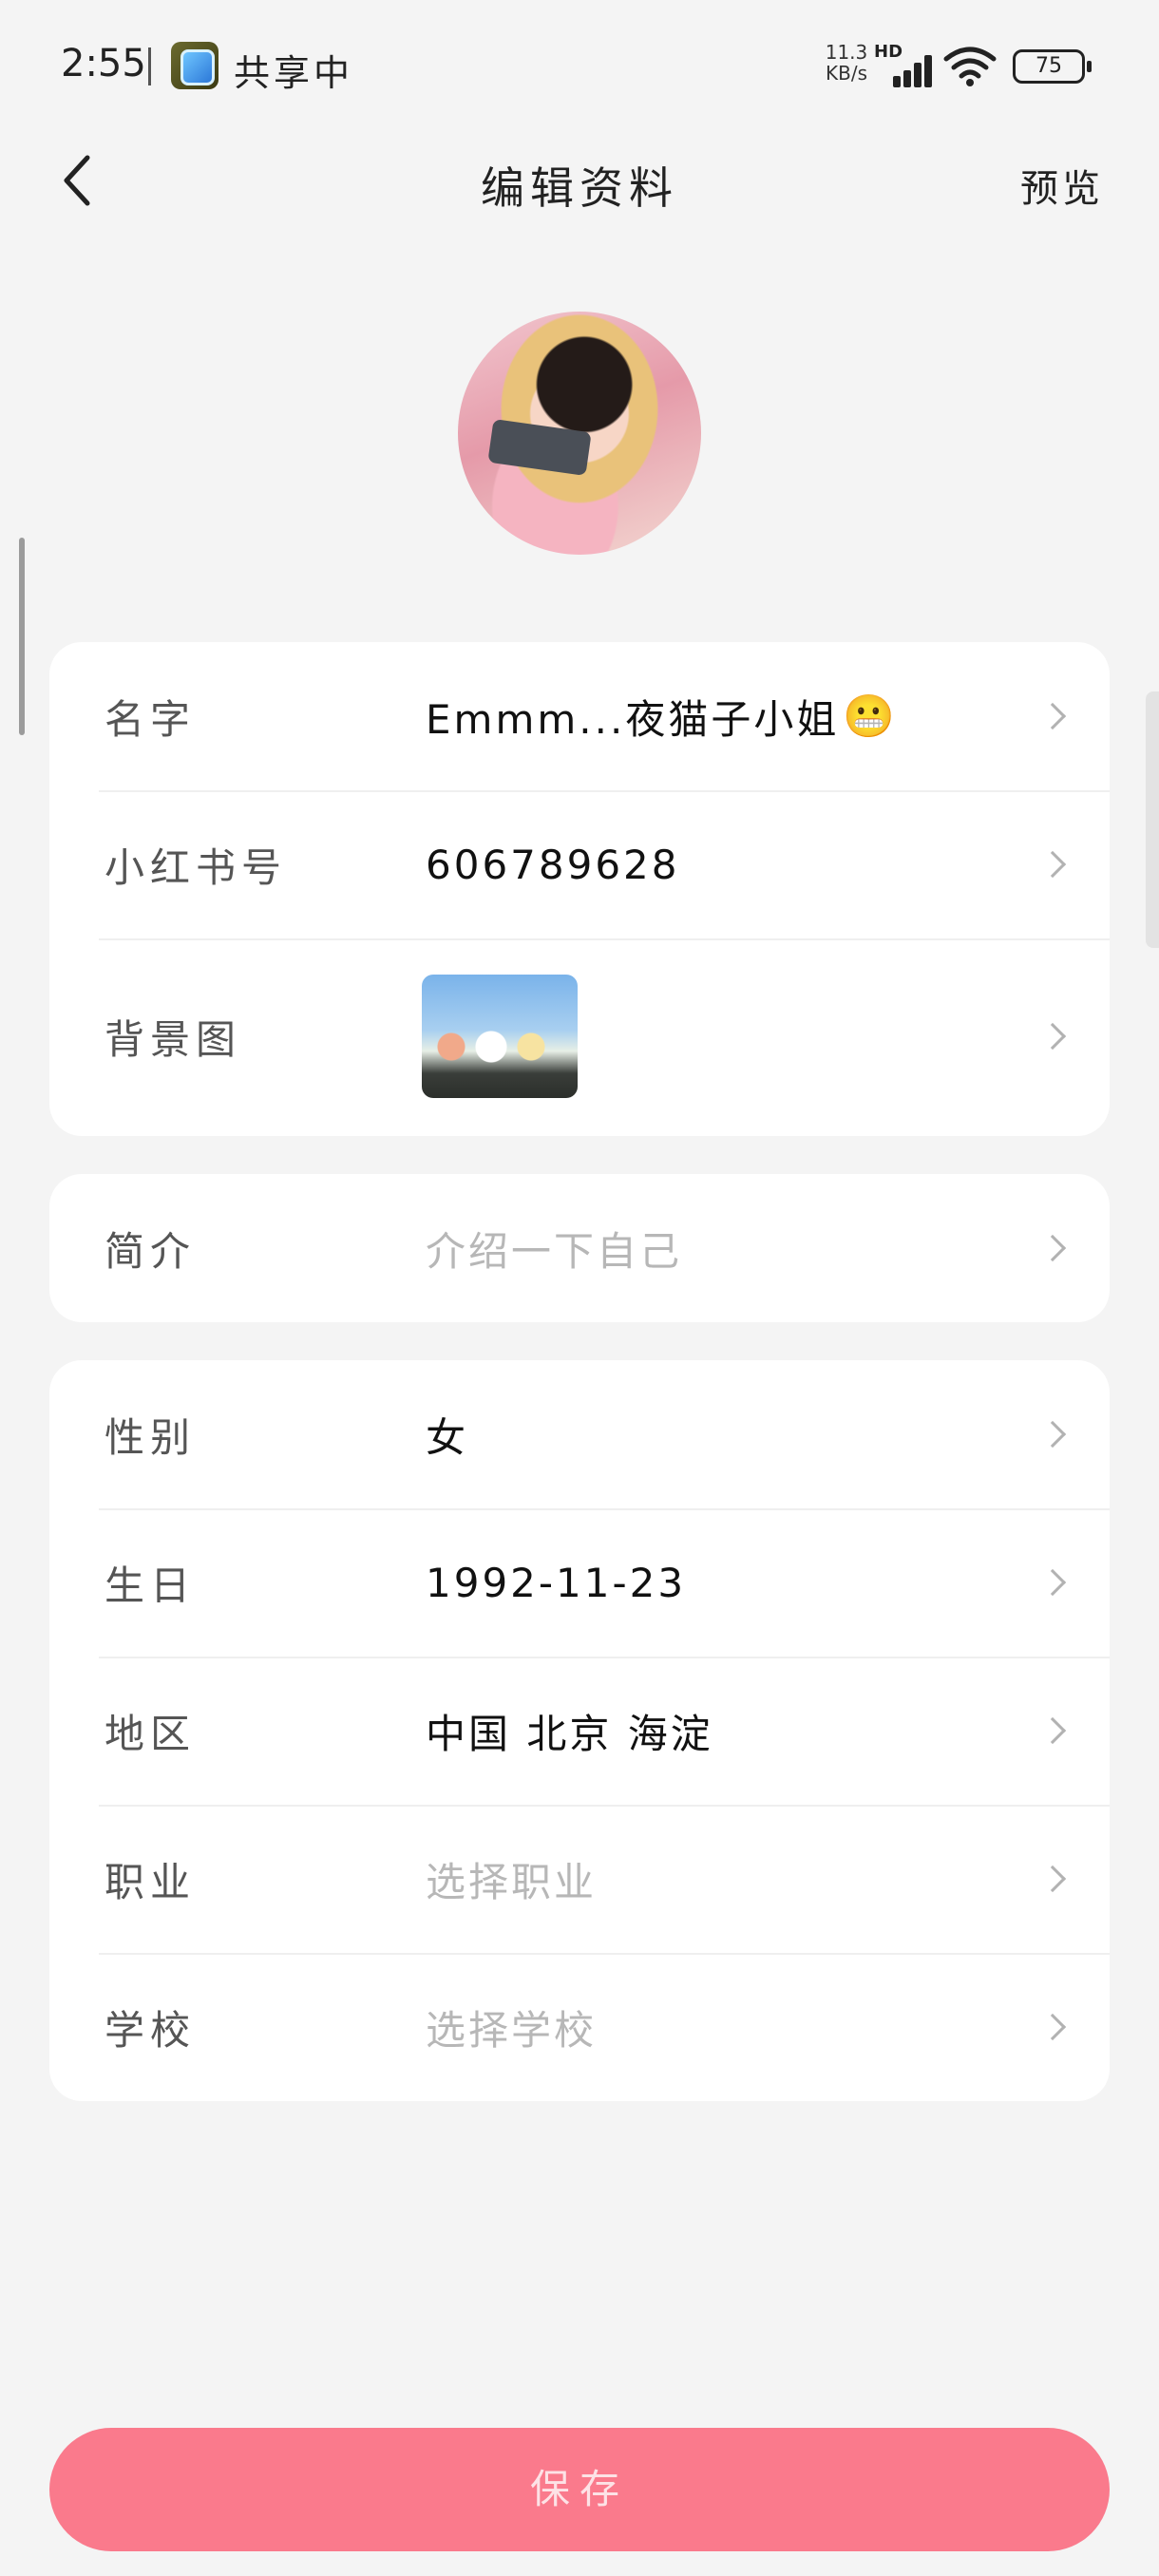  I want to click on preview-button: 预览, so click(1062, 185).